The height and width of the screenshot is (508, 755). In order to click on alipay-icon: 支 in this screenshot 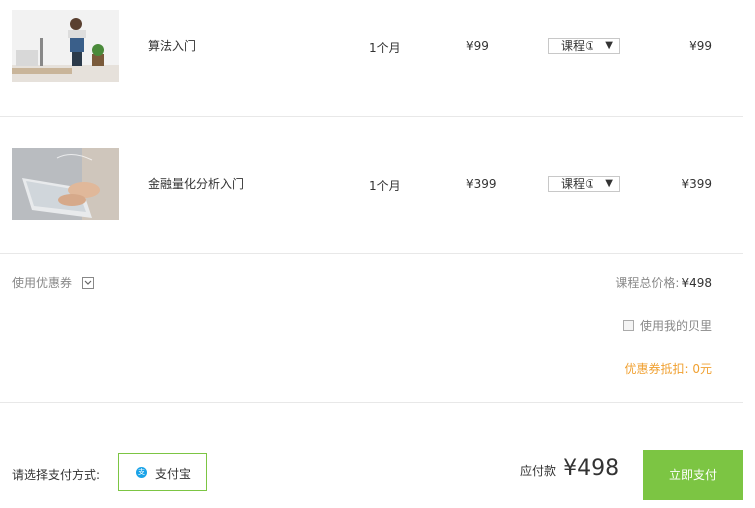, I will do `click(141, 472)`.